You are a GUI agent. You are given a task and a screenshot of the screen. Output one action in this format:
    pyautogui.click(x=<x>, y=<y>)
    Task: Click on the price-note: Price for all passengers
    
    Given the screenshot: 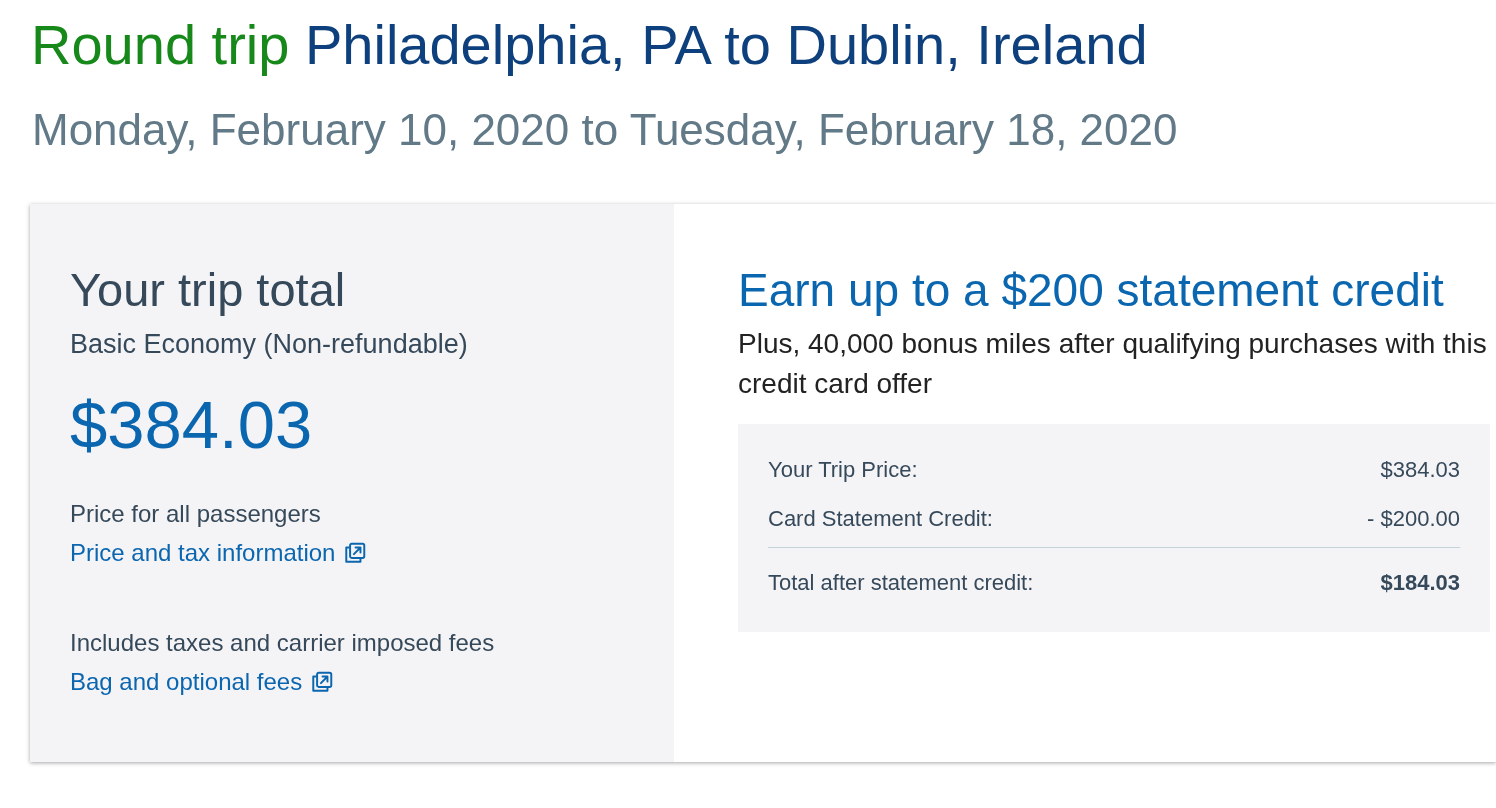 What is the action you would take?
    pyautogui.click(x=195, y=514)
    